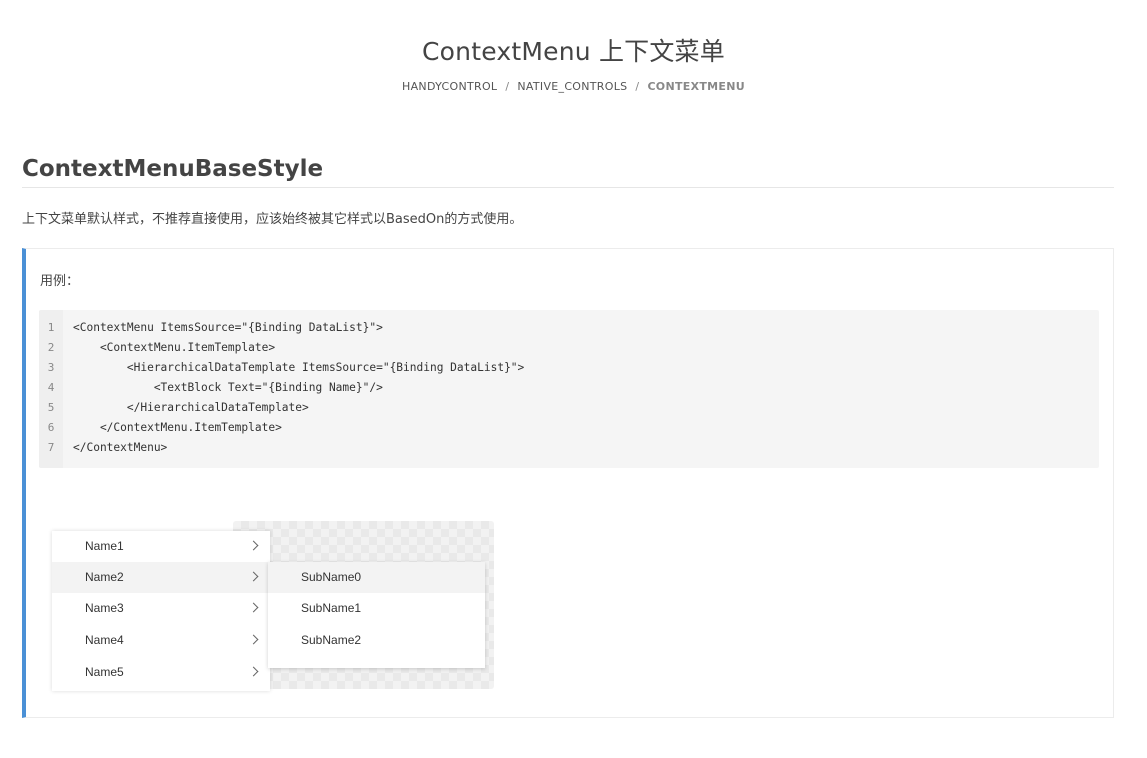 This screenshot has height=758, width=1147. What do you see at coordinates (51, 407) in the screenshot?
I see `line-number: 5` at bounding box center [51, 407].